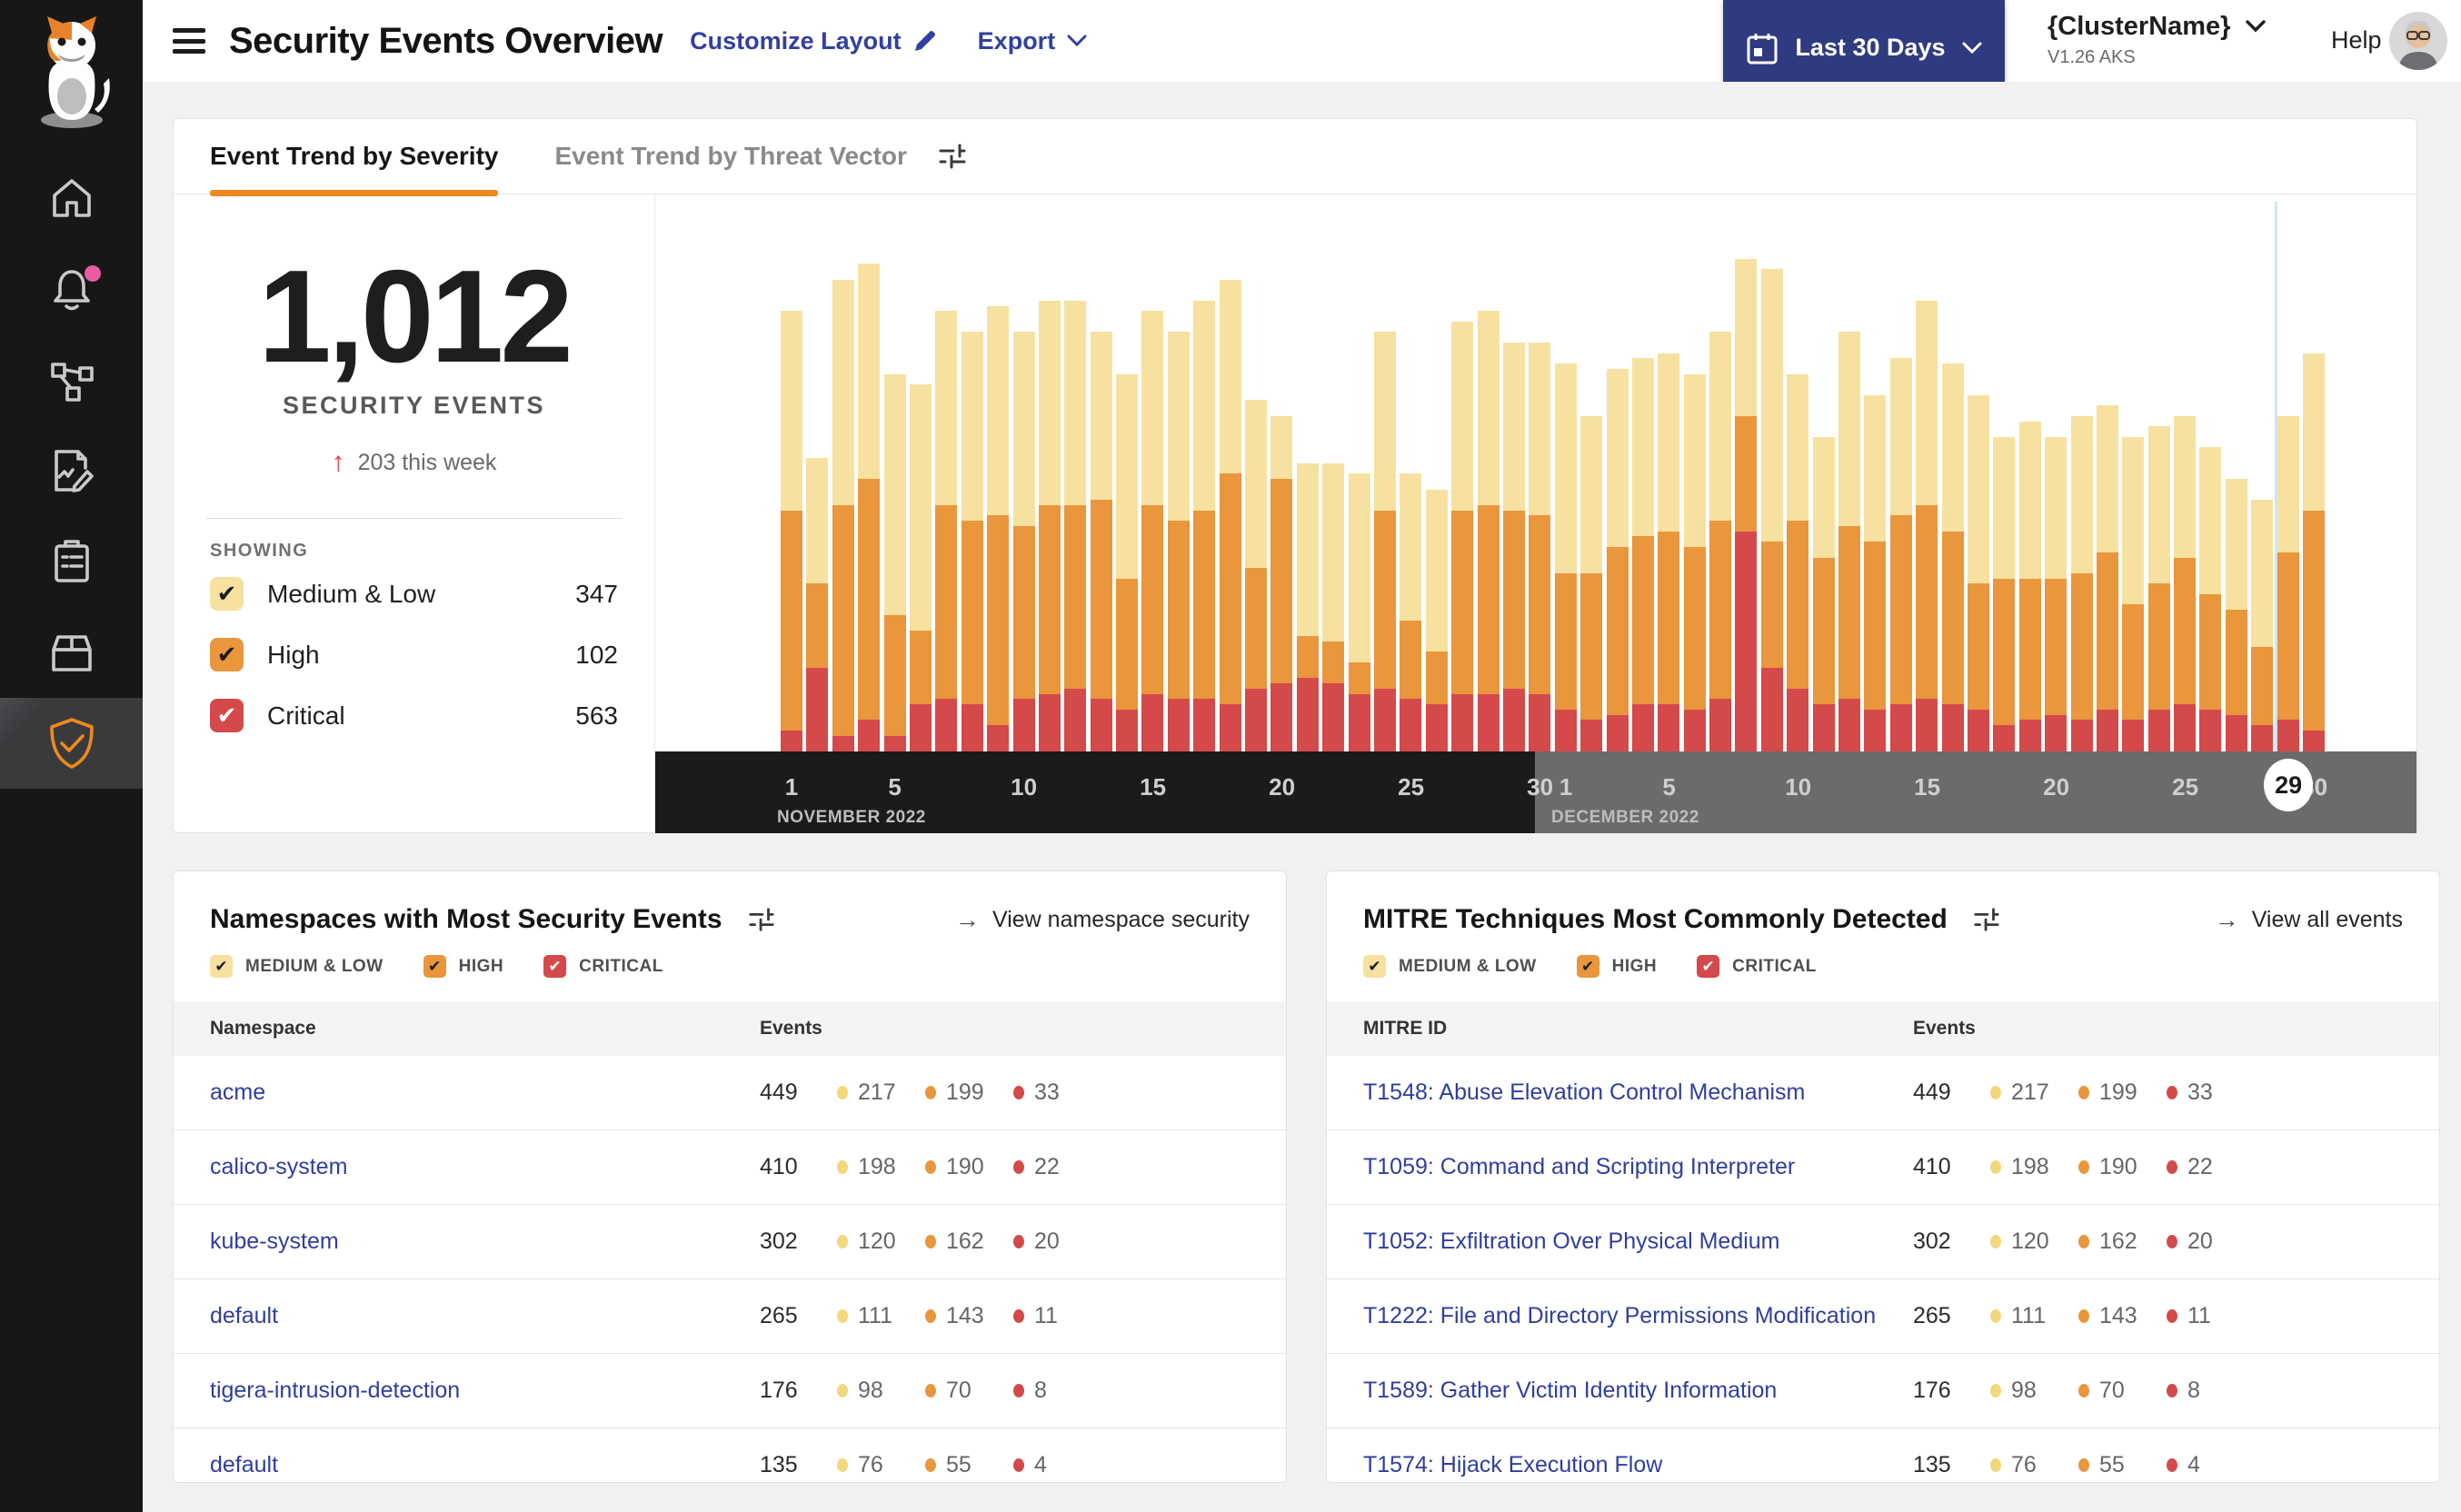 The height and width of the screenshot is (1512, 2461). What do you see at coordinates (71, 652) in the screenshot?
I see `sidebar-item-packages` at bounding box center [71, 652].